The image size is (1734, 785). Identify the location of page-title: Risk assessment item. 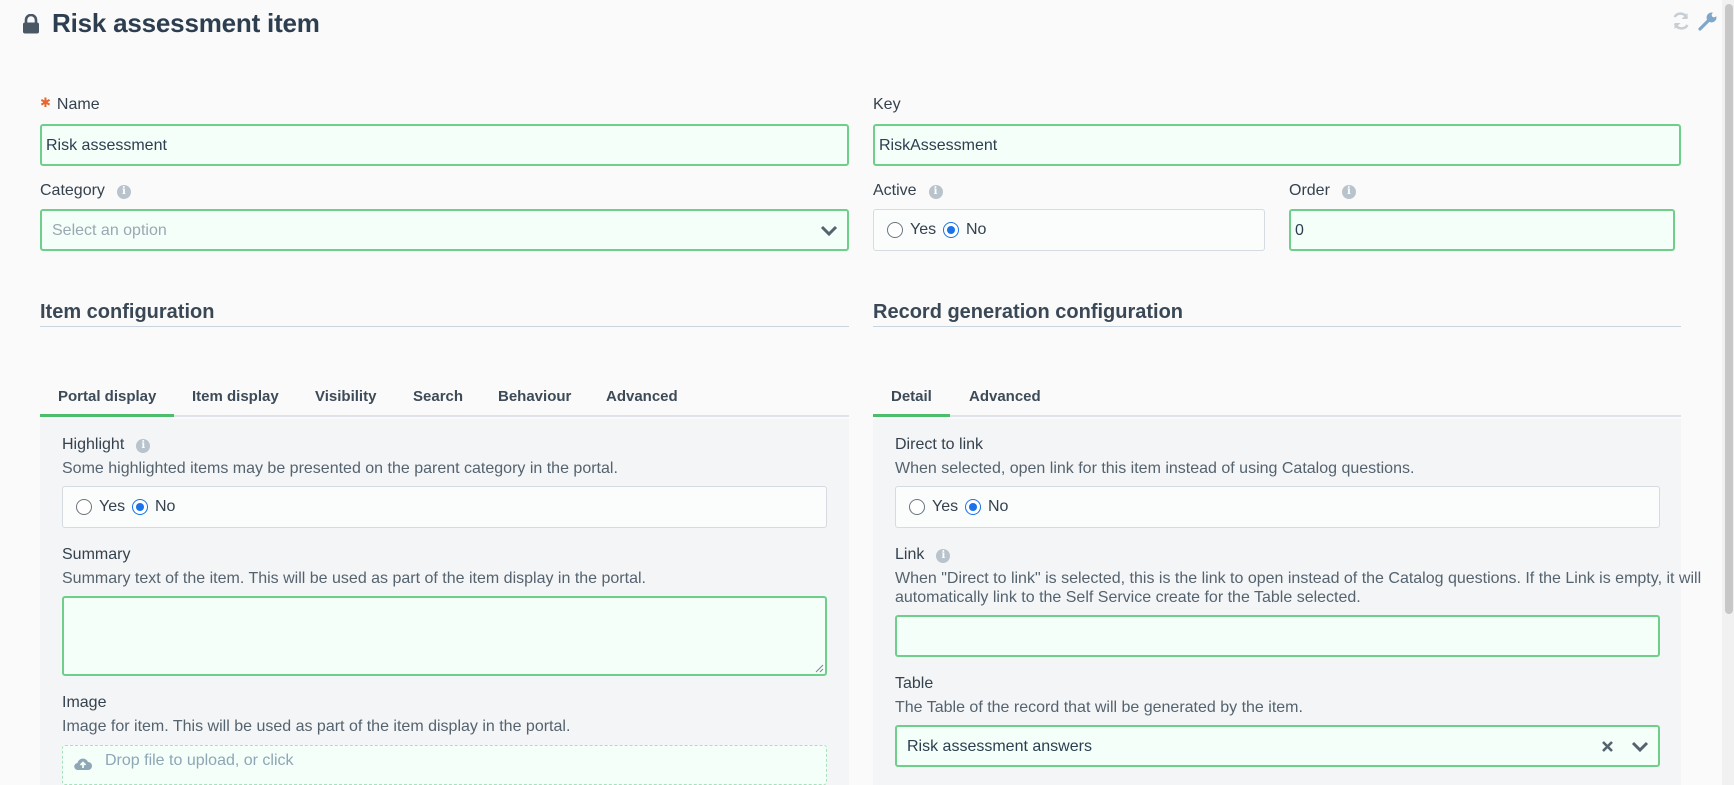
(186, 23).